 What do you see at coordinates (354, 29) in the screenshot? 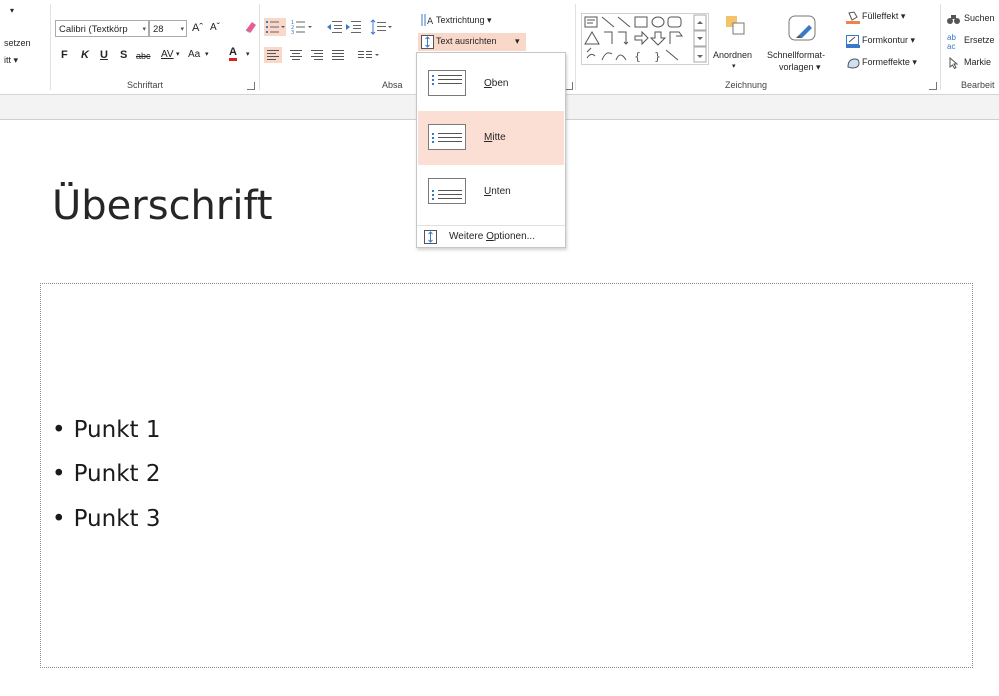
I see `increase-indent-icon` at bounding box center [354, 29].